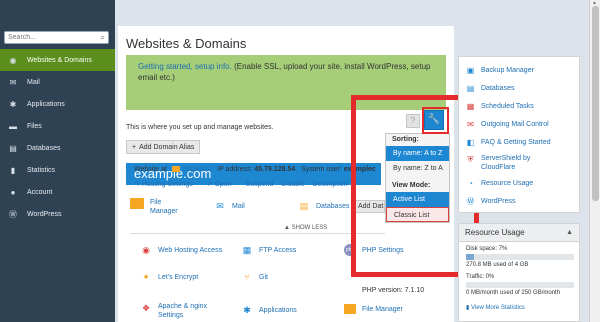  What do you see at coordinates (333, 206) in the screenshot?
I see `tile-label: Databases` at bounding box center [333, 206].